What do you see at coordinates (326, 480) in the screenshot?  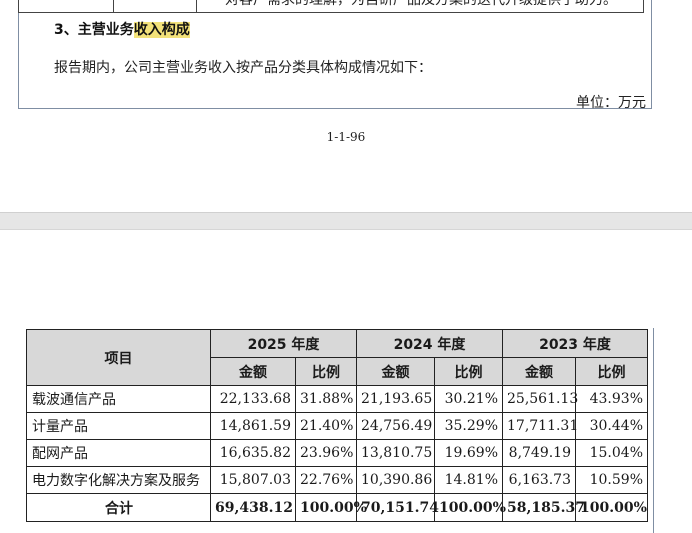 I see `cell-ratio-2025: 22.76%` at bounding box center [326, 480].